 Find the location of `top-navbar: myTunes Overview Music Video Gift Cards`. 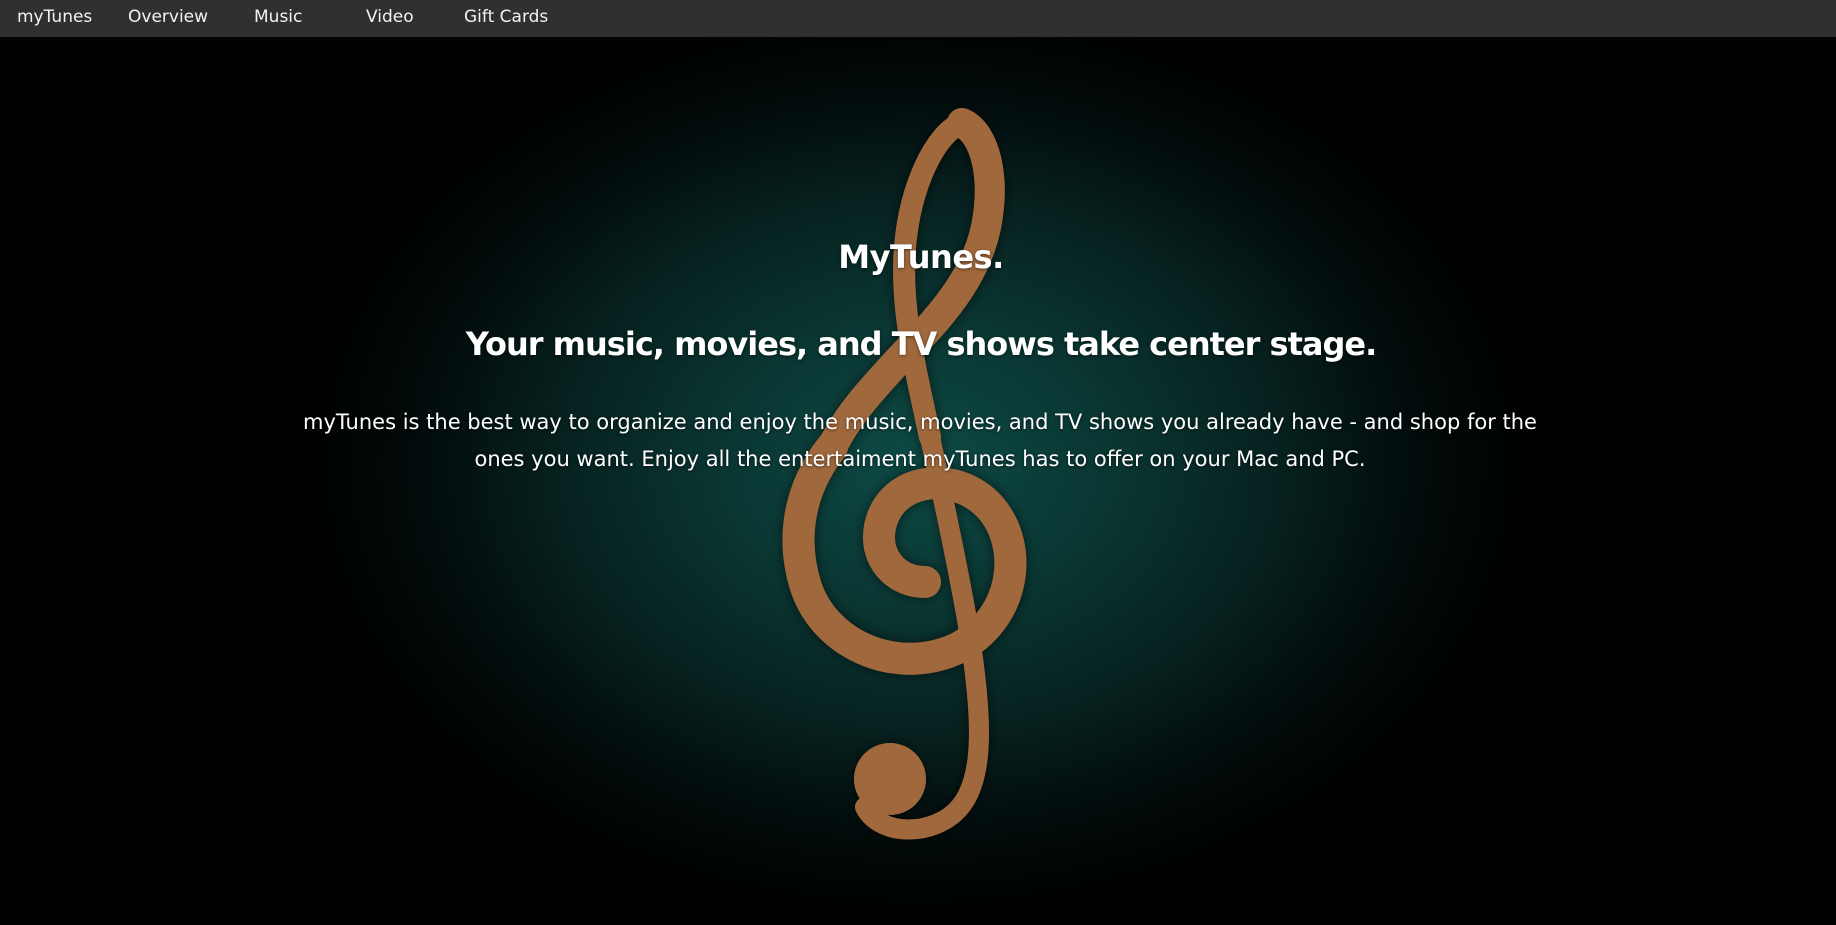

top-navbar: myTunes Overview Music Video Gift Cards is located at coordinates (918, 18).